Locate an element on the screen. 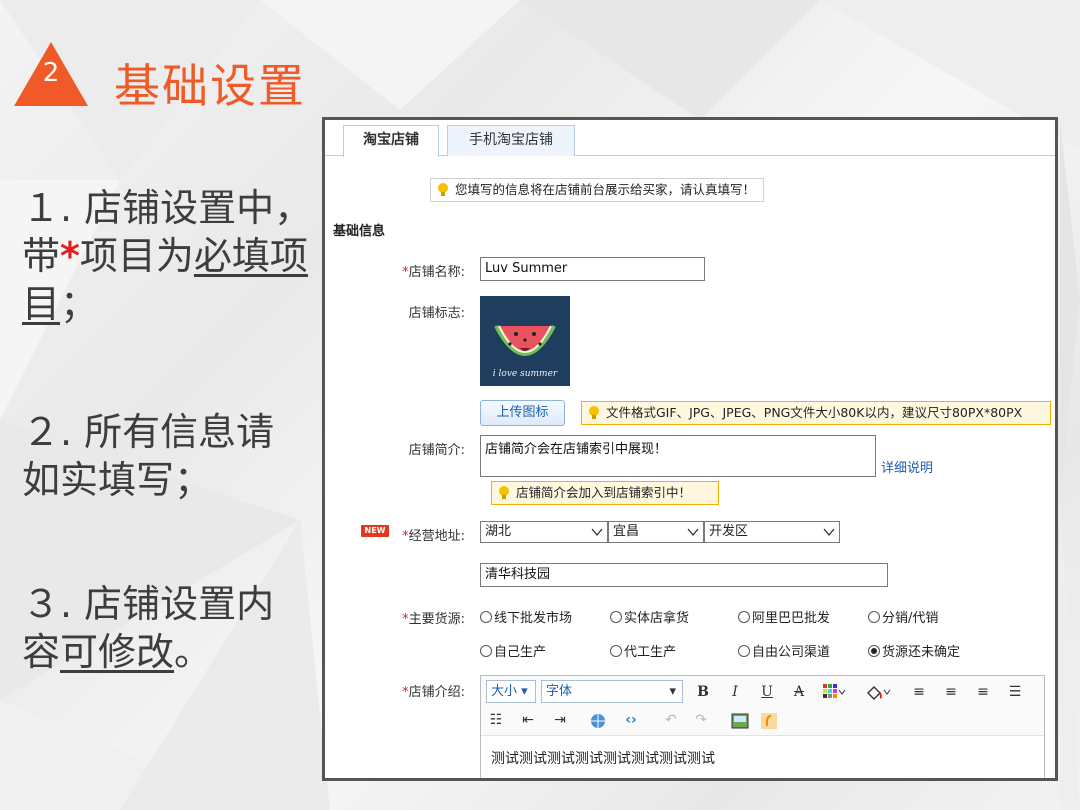  font-size-select: 大小 ▾ is located at coordinates (511, 691).